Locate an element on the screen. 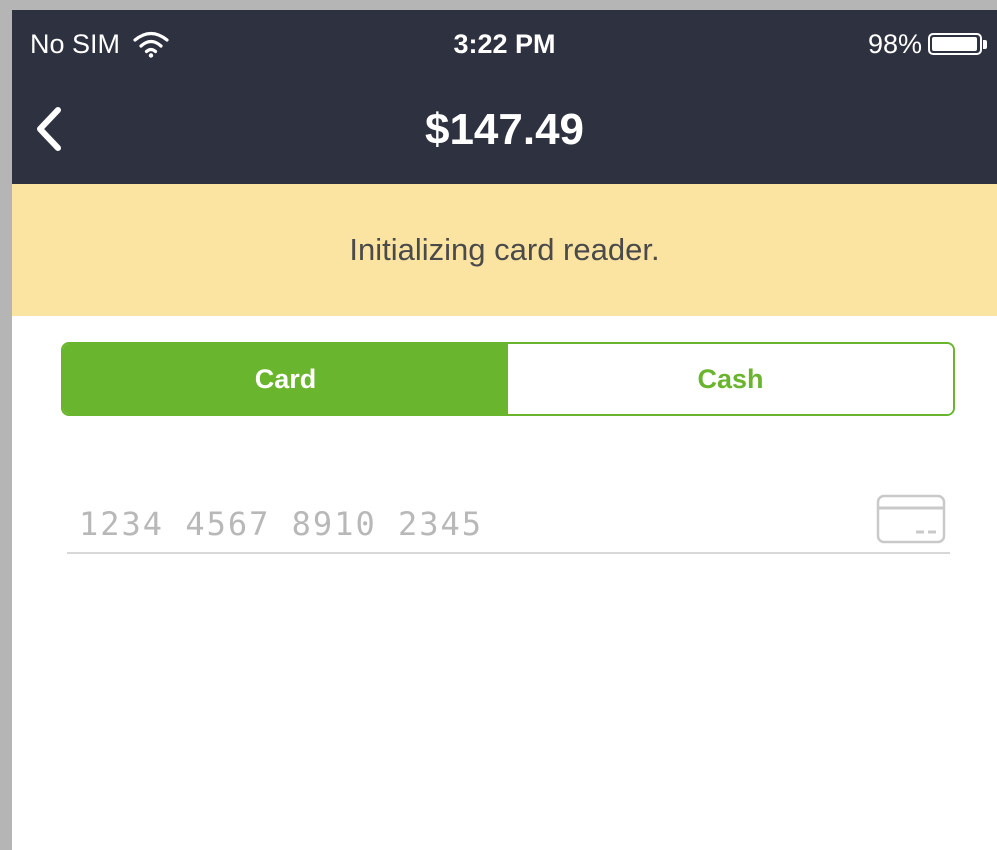  banner-message: Initializing card reader. is located at coordinates (504, 249).